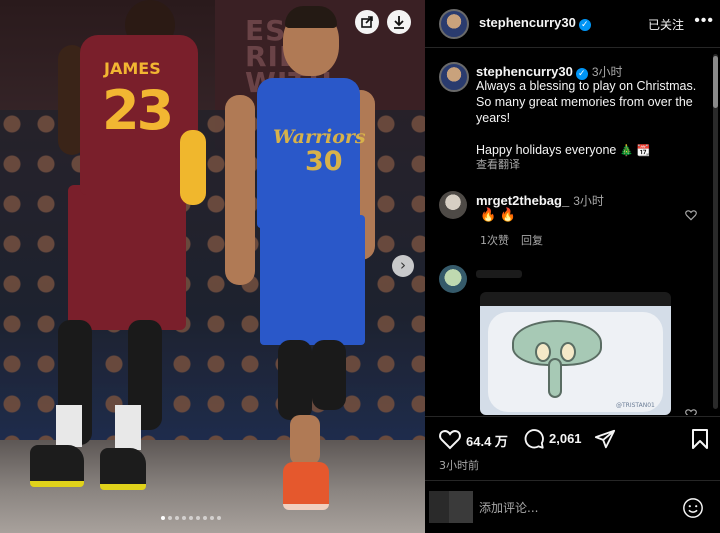 Image resolution: width=720 pixels, height=533 pixels. What do you see at coordinates (498, 164) in the screenshot?
I see `see-translation-link: 查看翻译` at bounding box center [498, 164].